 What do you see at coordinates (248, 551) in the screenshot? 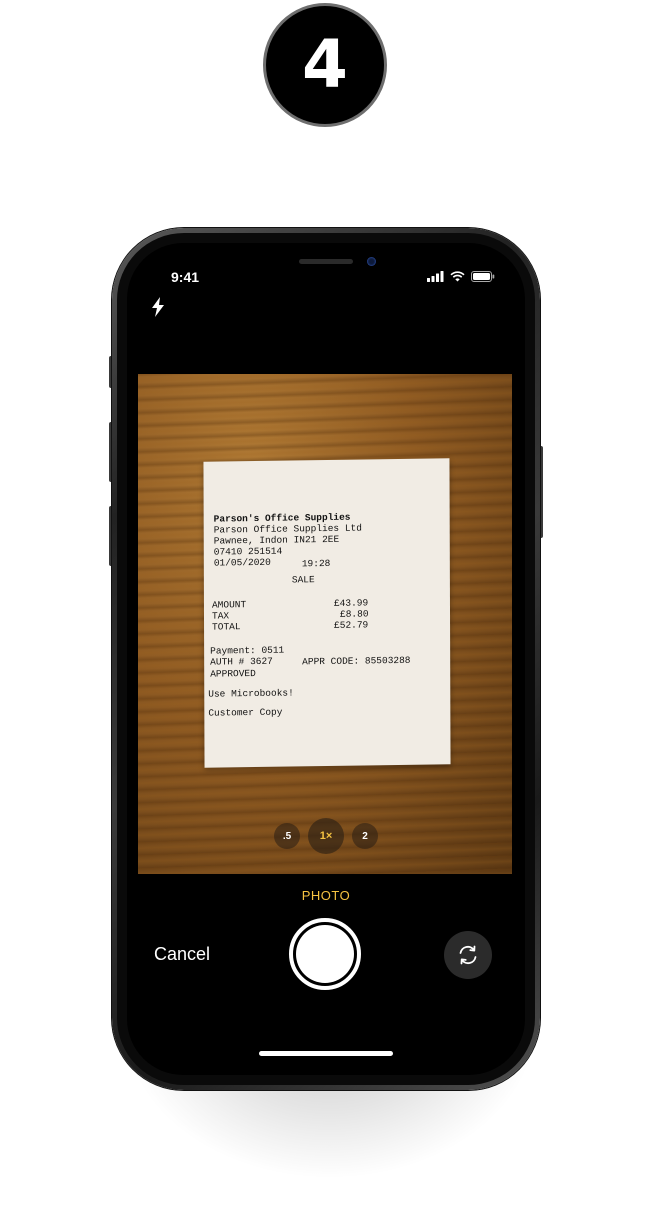
I see `receipt-phone: 07410 251514` at bounding box center [248, 551].